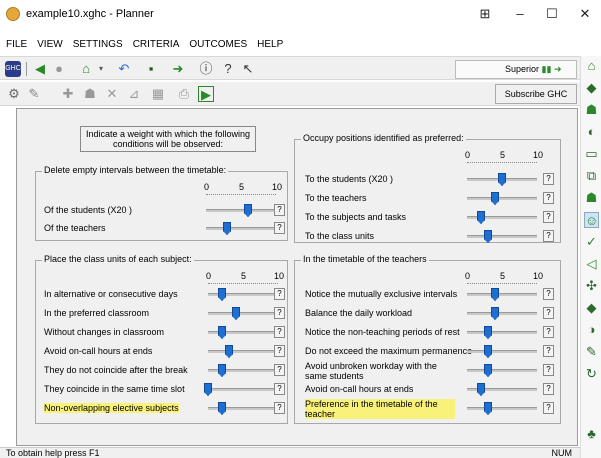 This screenshot has height=458, width=601. What do you see at coordinates (591, 176) in the screenshot?
I see `copy-icon: ⧉` at bounding box center [591, 176].